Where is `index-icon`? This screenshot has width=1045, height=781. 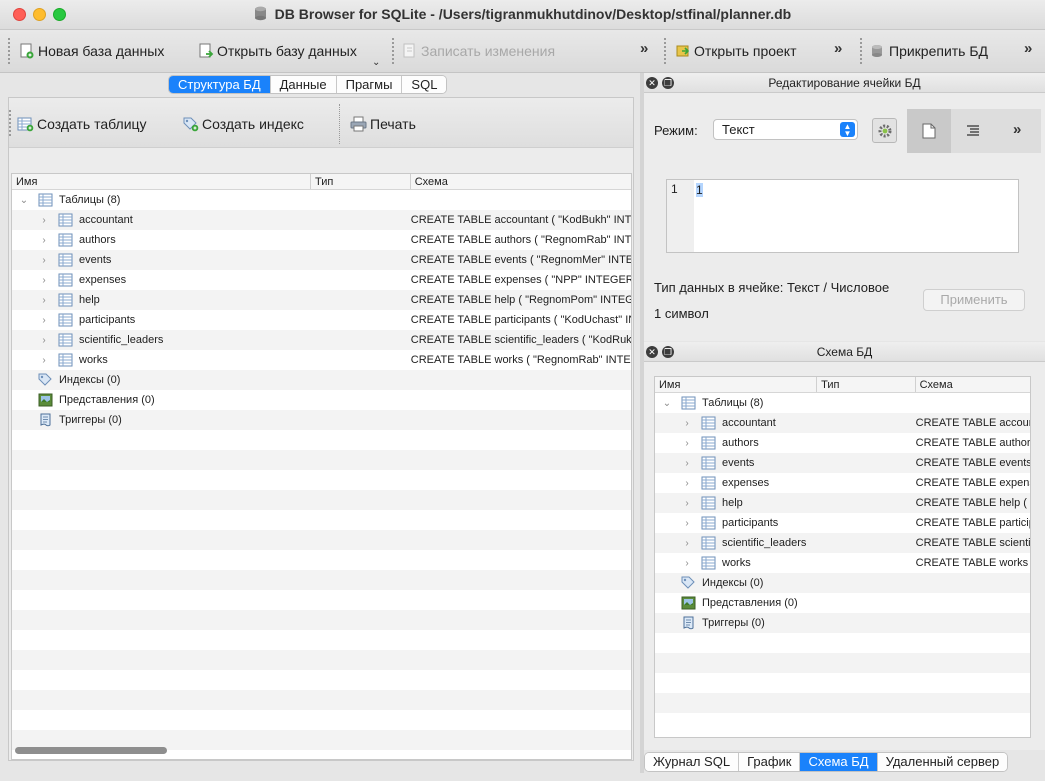
index-icon is located at coordinates (688, 582).